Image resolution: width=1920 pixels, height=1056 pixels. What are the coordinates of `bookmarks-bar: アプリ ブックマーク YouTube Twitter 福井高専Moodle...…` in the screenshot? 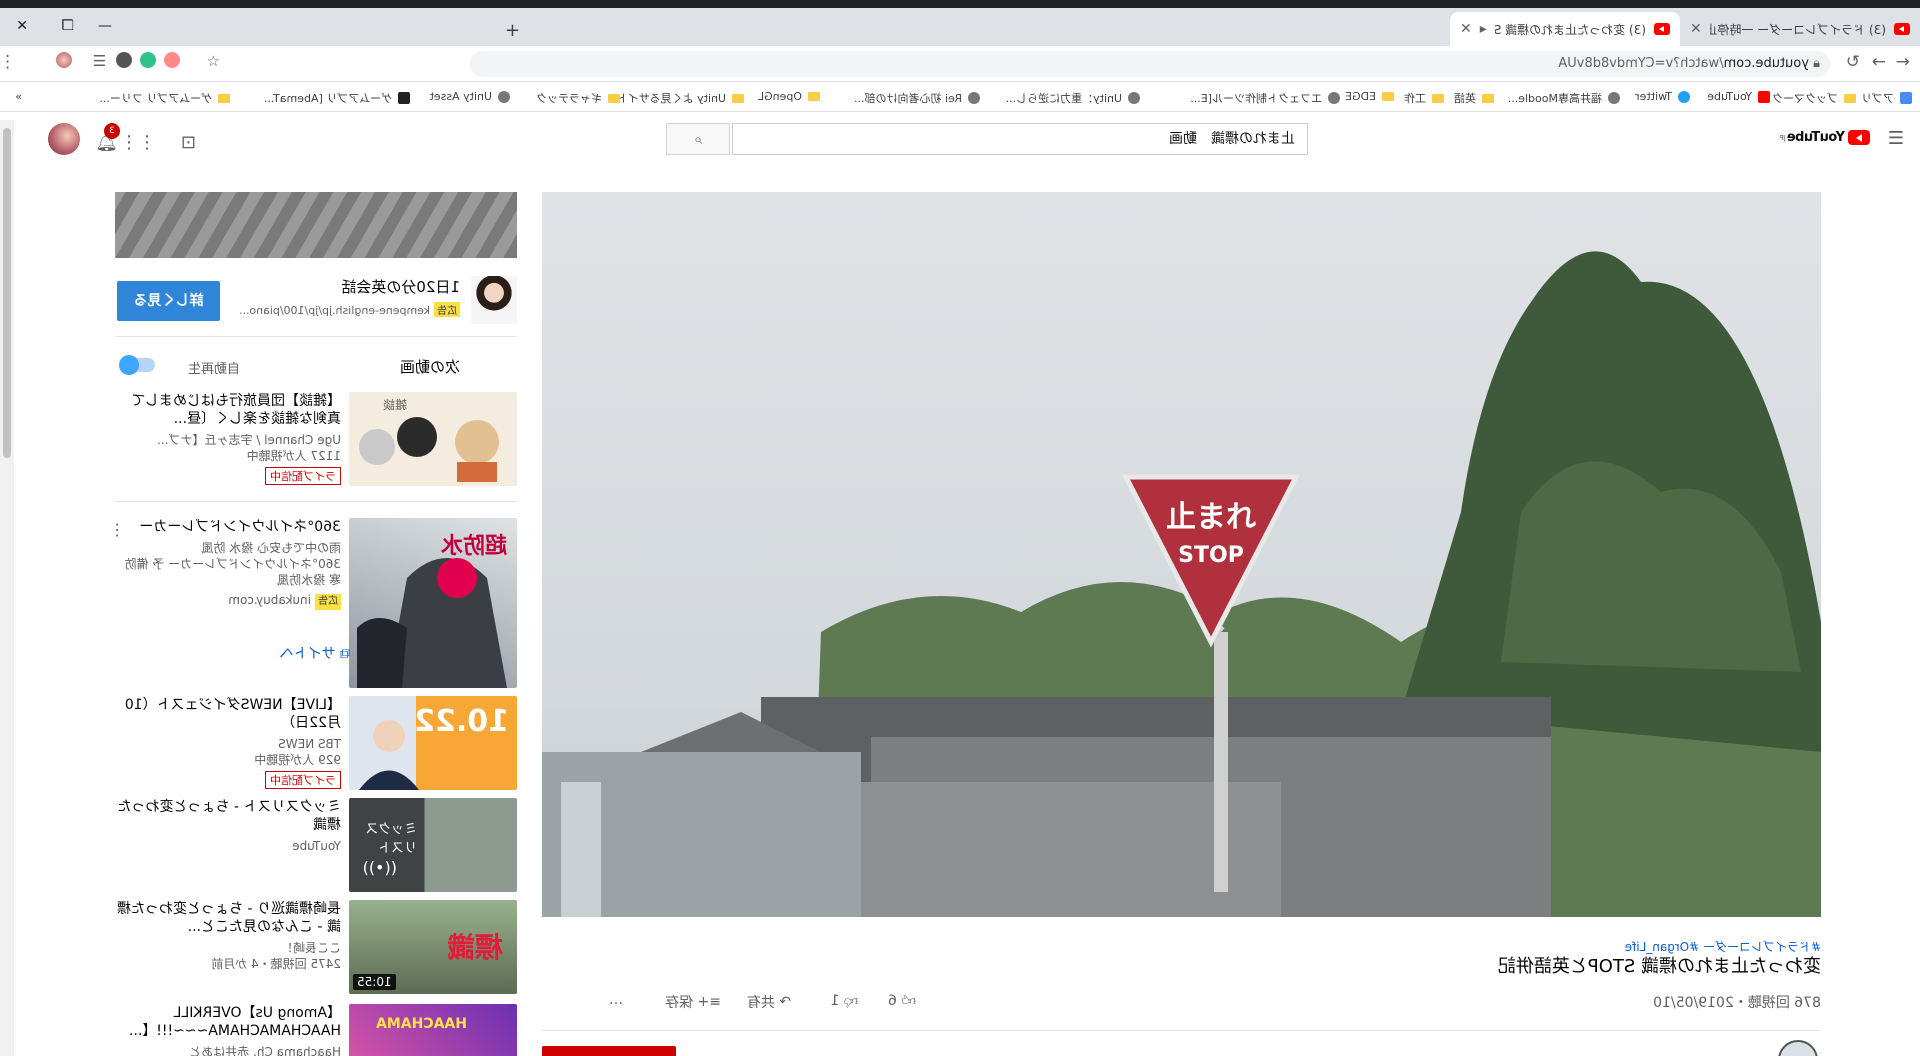 It's located at (960, 97).